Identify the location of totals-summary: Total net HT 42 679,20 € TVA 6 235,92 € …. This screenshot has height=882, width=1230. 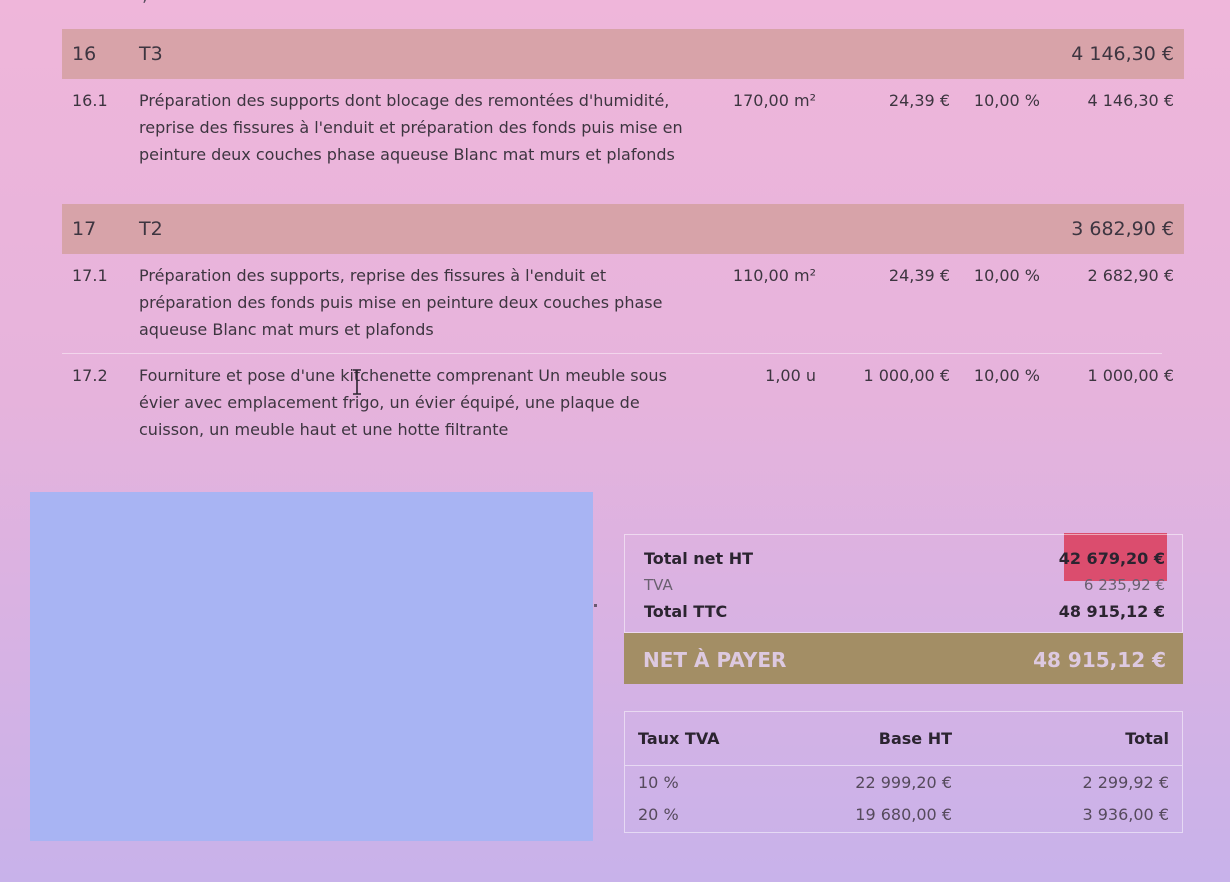
(903, 583).